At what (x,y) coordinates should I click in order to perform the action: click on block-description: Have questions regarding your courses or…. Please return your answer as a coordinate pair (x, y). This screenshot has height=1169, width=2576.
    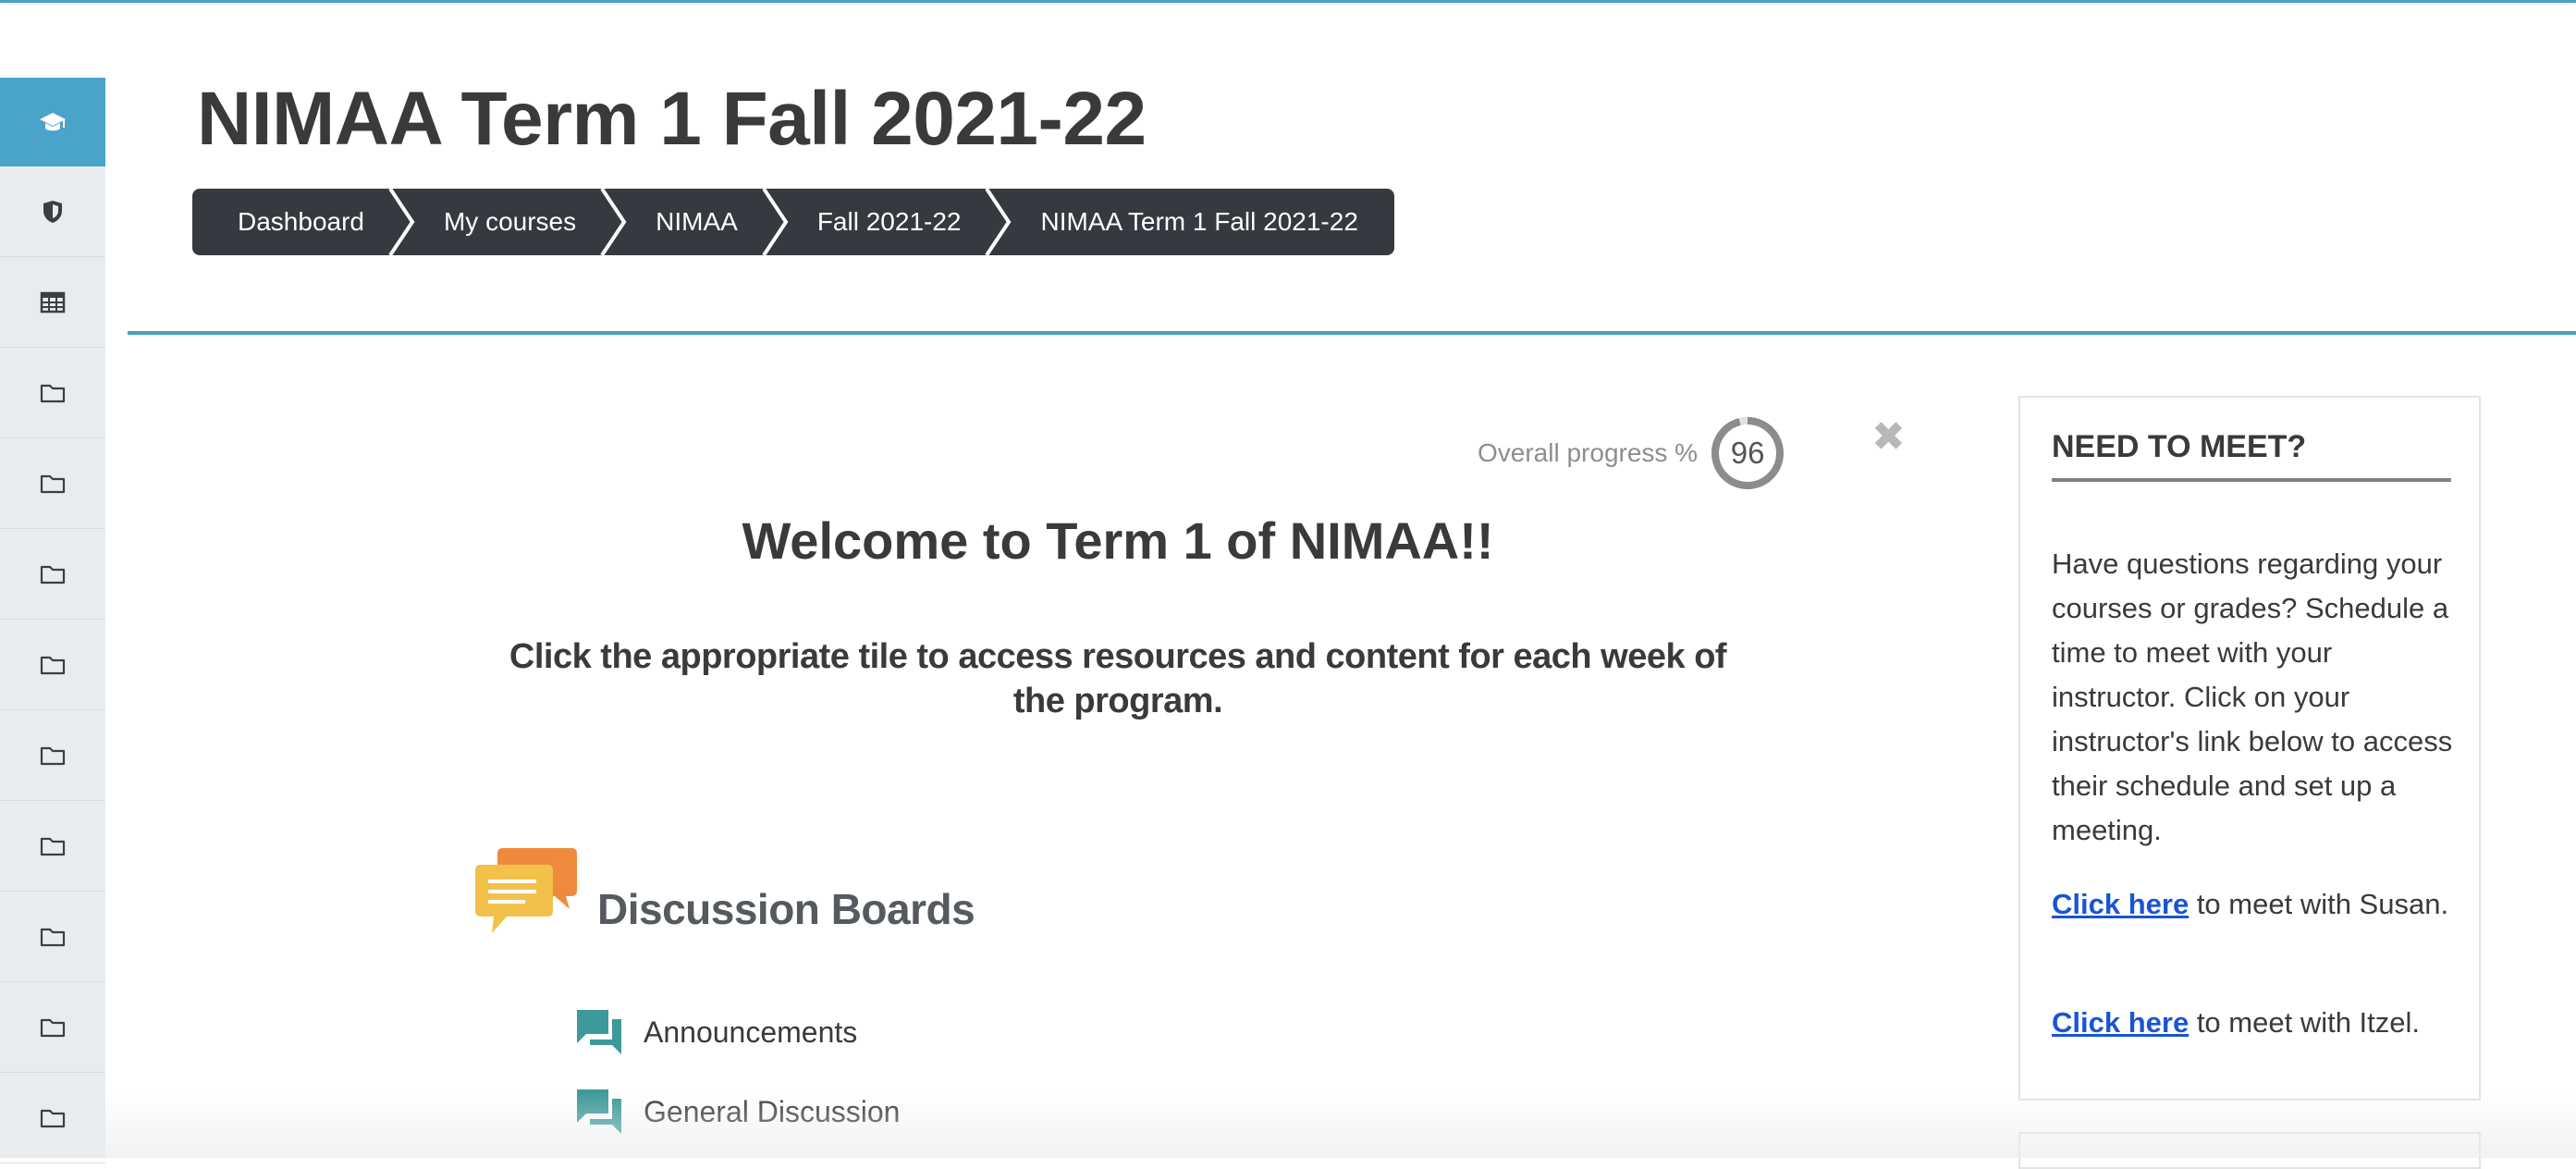
    Looking at the image, I should click on (2252, 697).